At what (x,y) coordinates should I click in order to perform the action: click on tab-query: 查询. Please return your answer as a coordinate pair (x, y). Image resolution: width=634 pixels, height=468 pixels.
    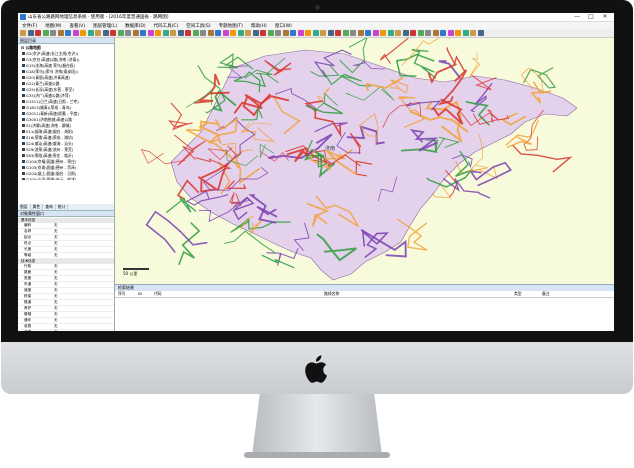
    Looking at the image, I should click on (49, 207).